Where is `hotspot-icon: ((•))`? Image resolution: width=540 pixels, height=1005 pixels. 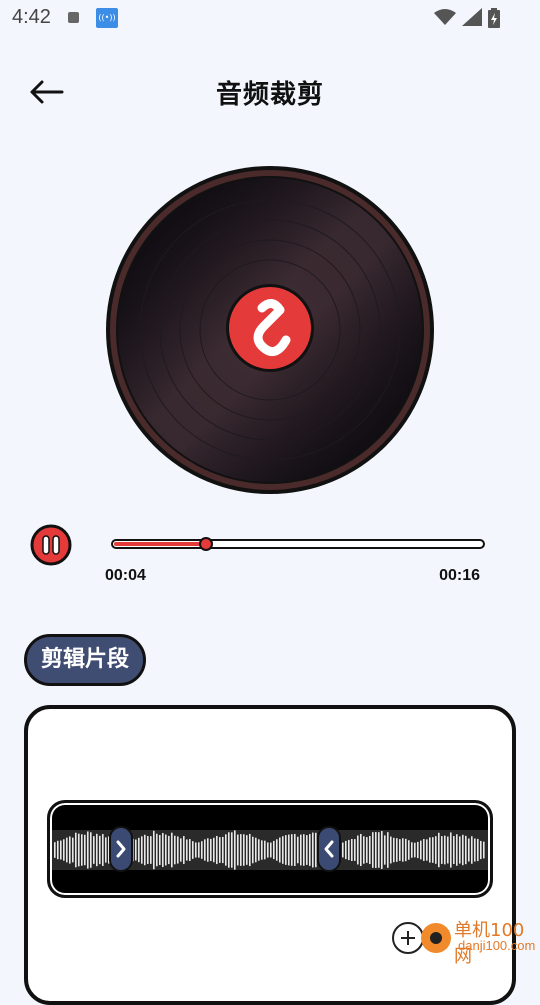 hotspot-icon: ((•)) is located at coordinates (107, 18).